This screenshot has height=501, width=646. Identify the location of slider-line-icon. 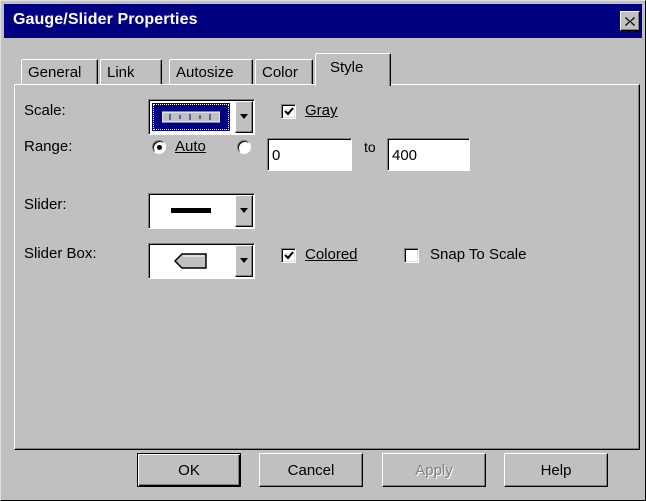
(191, 210).